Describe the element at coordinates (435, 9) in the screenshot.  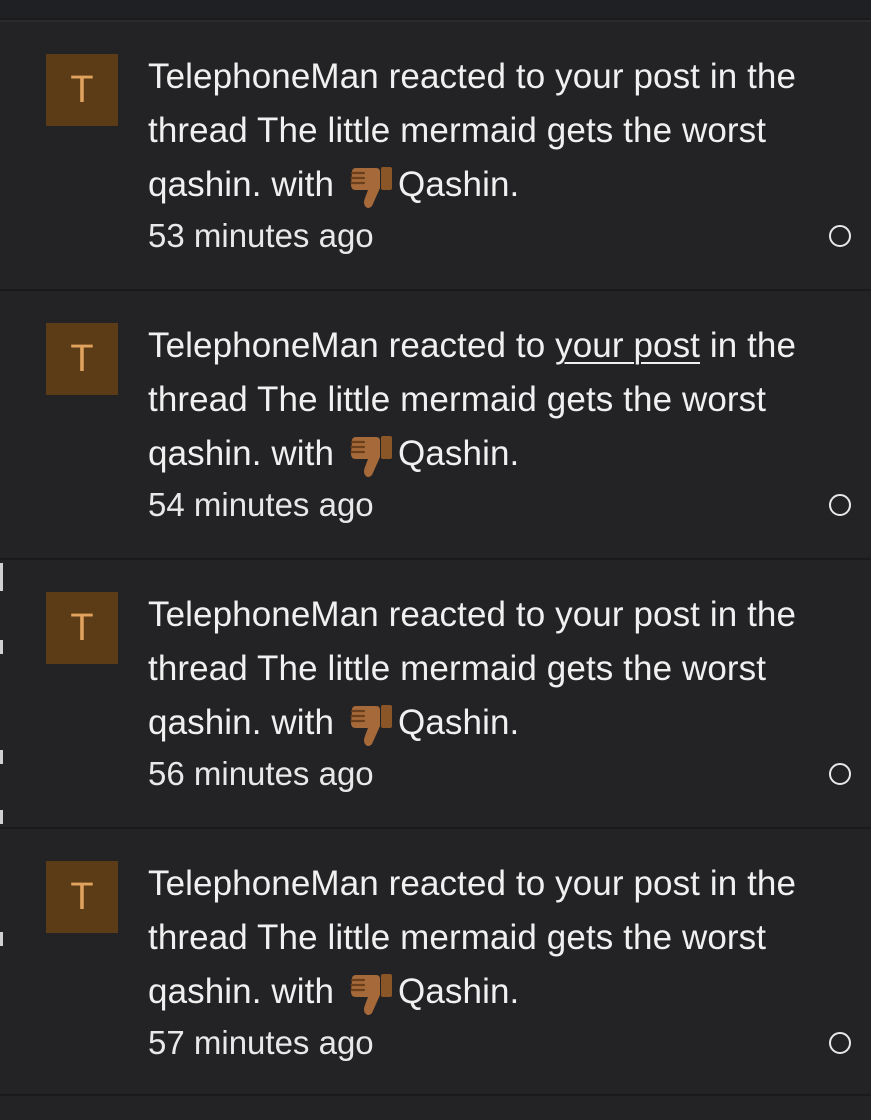
I see `top-strip` at that location.